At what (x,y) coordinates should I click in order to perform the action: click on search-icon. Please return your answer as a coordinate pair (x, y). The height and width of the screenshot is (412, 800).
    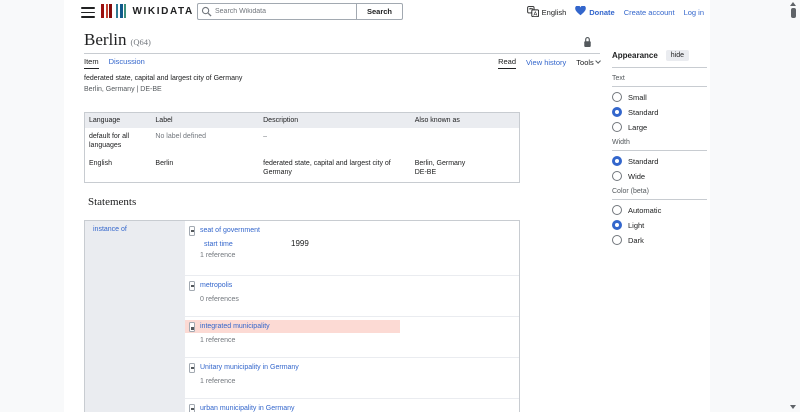
    Looking at the image, I should click on (206, 12).